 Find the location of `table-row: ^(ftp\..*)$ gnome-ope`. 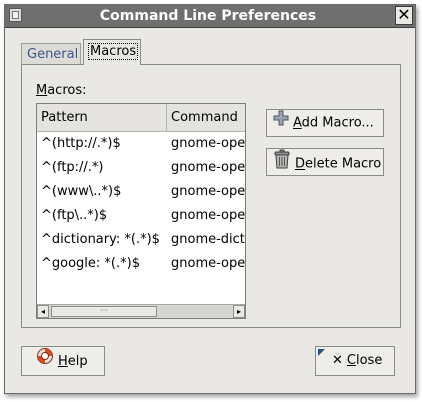

table-row: ^(ftp\..*)$ gnome-ope is located at coordinates (141, 216).